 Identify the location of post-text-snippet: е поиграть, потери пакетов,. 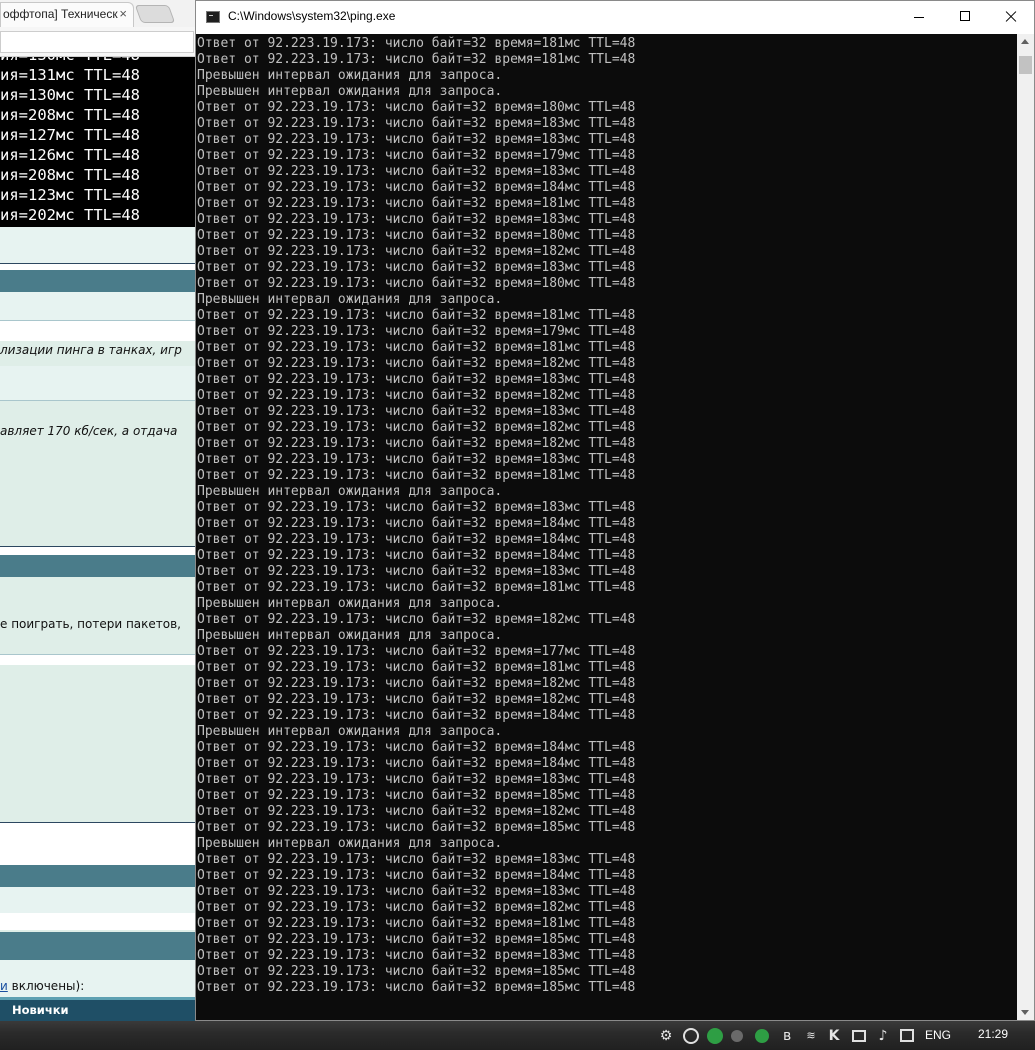
(90, 624).